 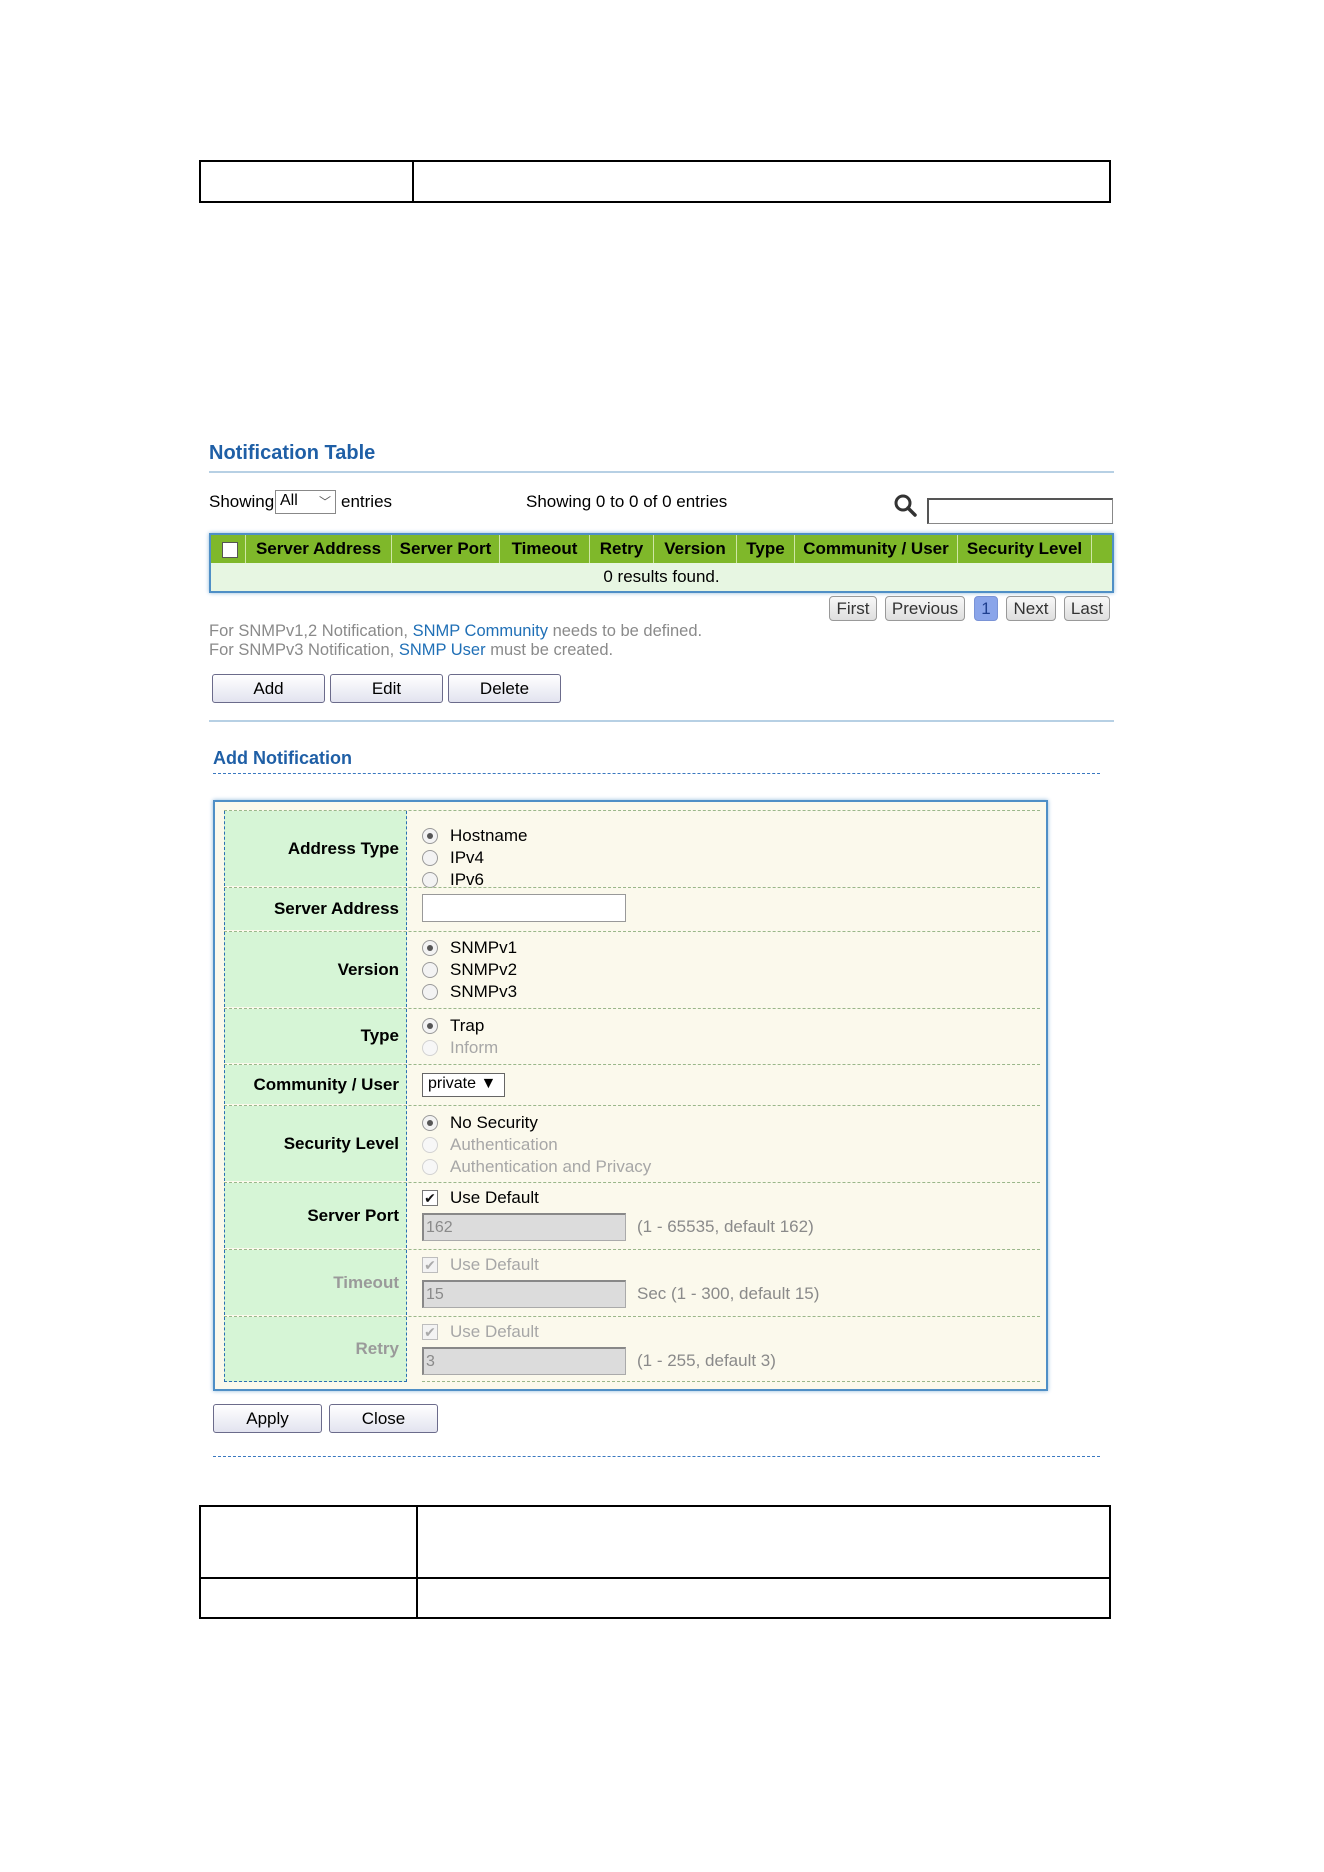 I want to click on server-address-label: Server Address, so click(x=315, y=909).